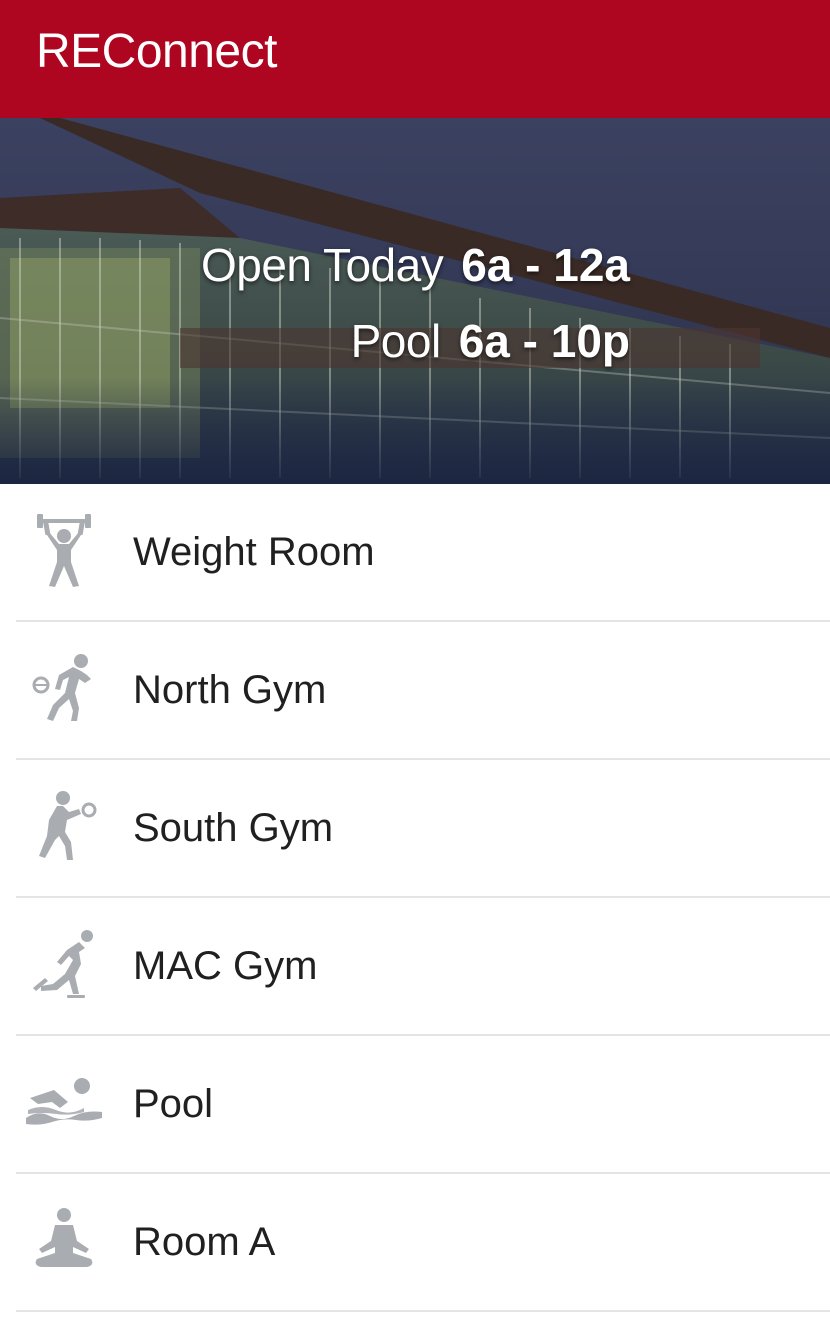 Image resolution: width=830 pixels, height=1320 pixels. What do you see at coordinates (64, 826) in the screenshot?
I see `volleyball-icon` at bounding box center [64, 826].